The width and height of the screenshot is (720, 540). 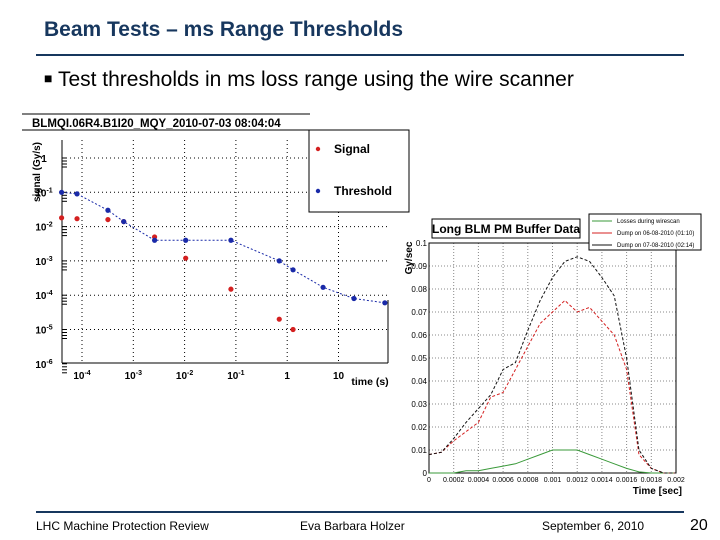 I want to click on x-tick-label: 0.0004, so click(x=479, y=480).